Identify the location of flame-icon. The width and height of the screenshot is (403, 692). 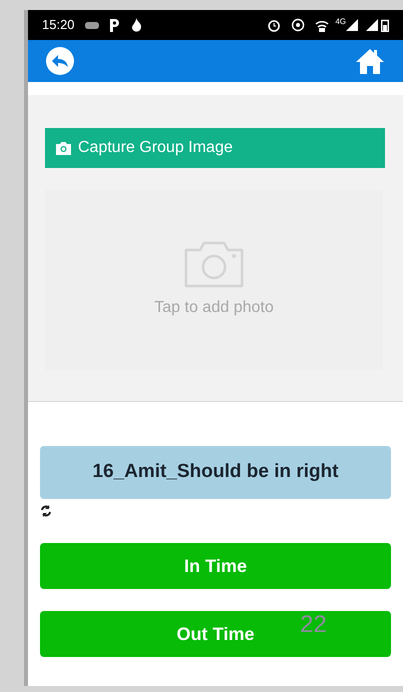
(136, 25).